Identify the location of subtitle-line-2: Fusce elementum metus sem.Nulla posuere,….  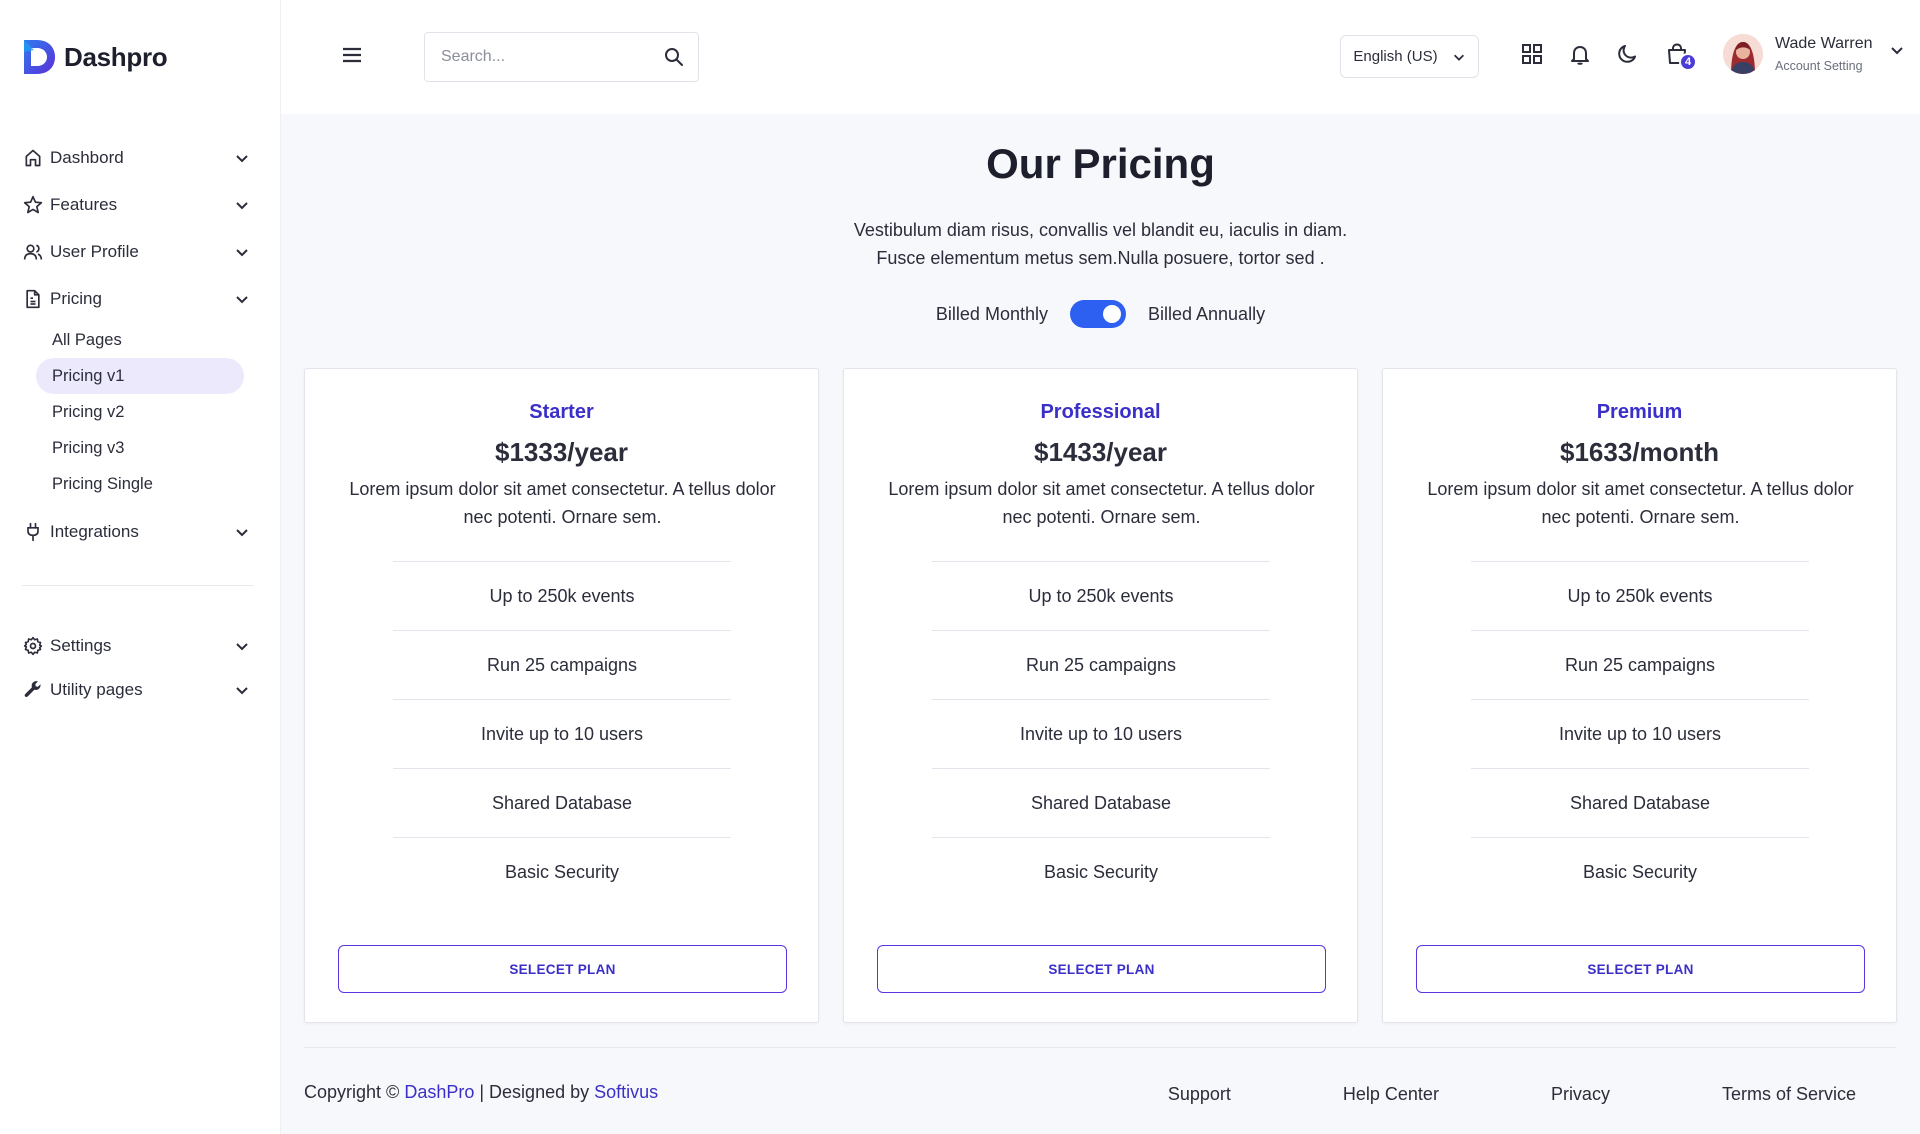
(1100, 258).